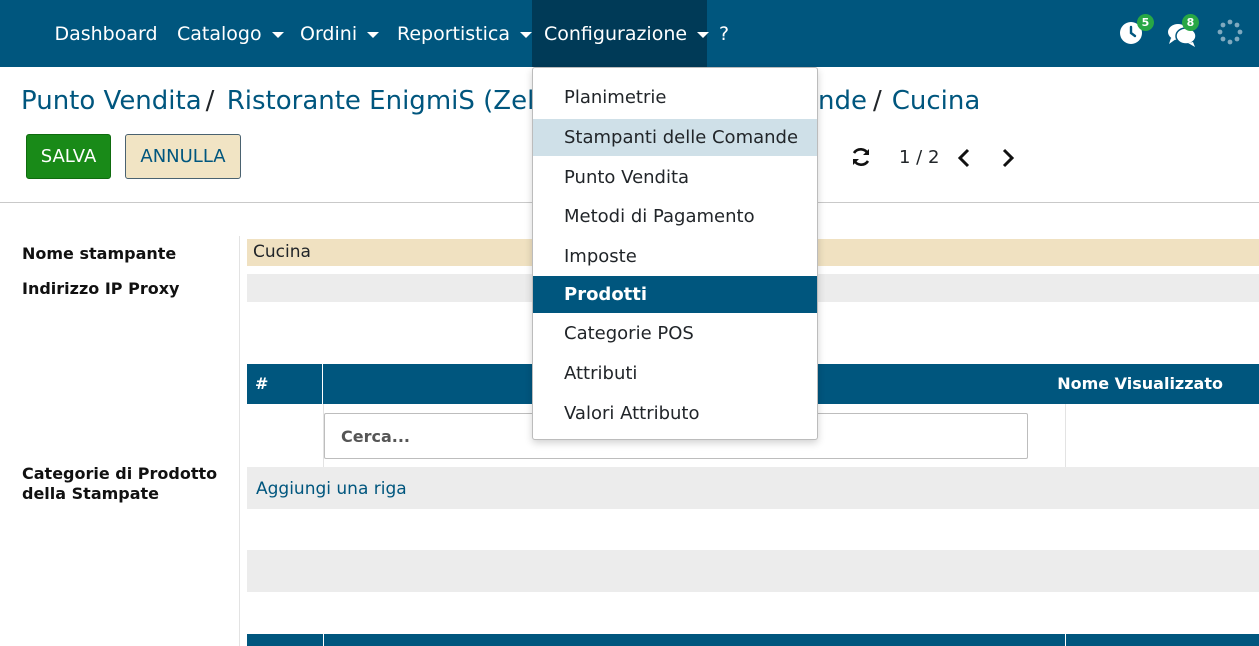 This screenshot has height=646, width=1259. Describe the element at coordinates (1140, 384) in the screenshot. I see `column-header-display-name: Nome Visualizzato` at that location.